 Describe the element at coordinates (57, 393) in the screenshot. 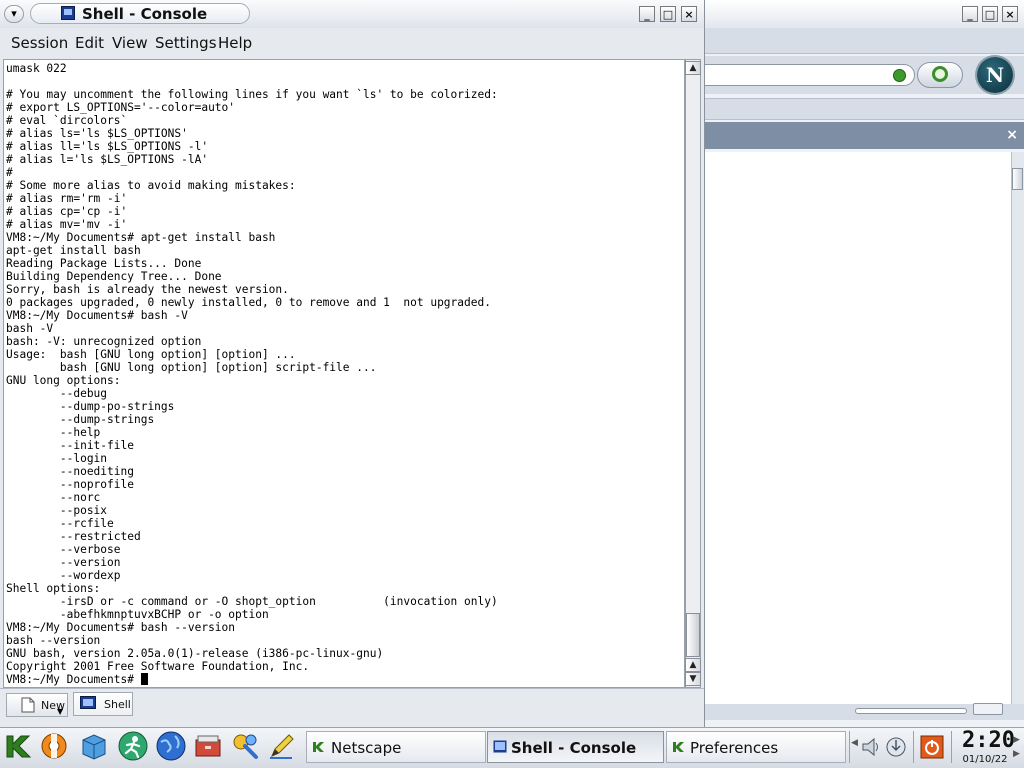

I see `terminal-line: --debug` at that location.